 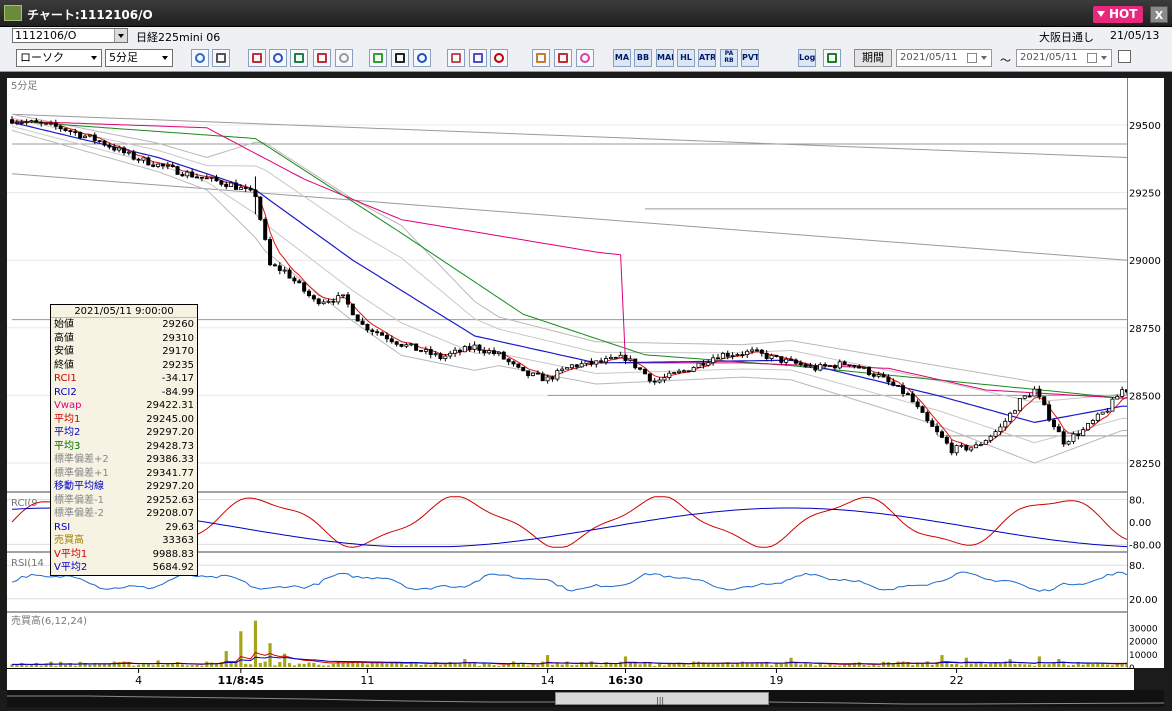 What do you see at coordinates (662, 698) in the screenshot?
I see `scrollbar-thumb: |||` at bounding box center [662, 698].